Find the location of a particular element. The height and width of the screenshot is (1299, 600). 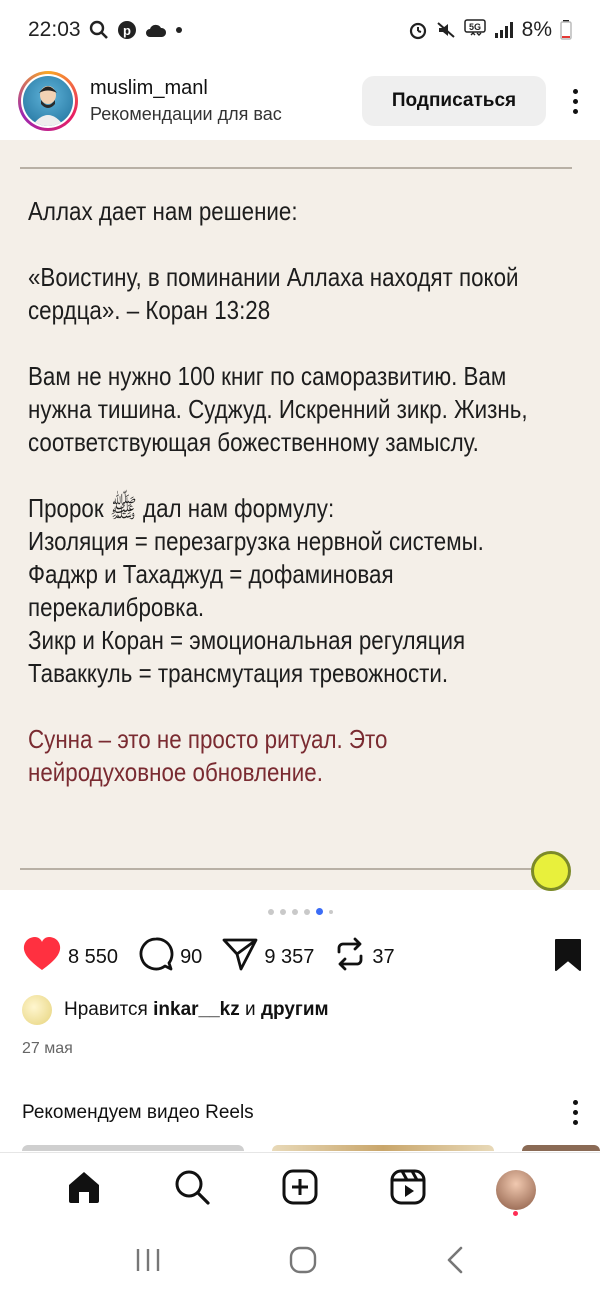

reels-section-header: Рекомендуем видео Reels is located at coordinates (300, 1112).